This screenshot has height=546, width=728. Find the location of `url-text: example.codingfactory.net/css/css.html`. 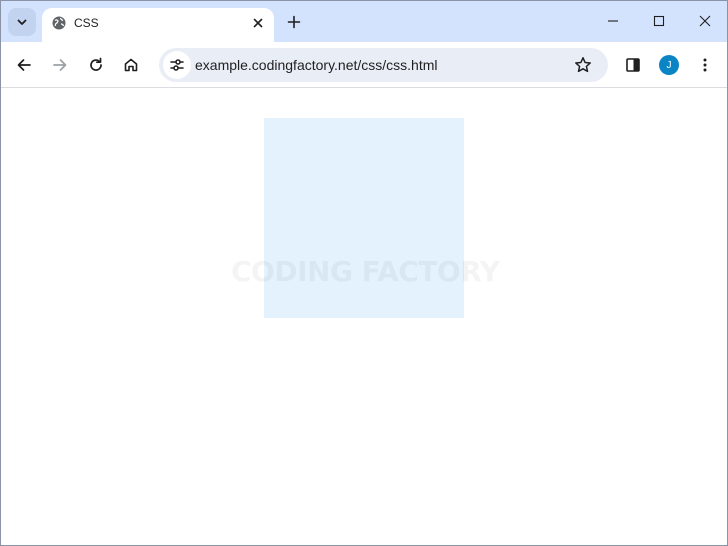

url-text: example.codingfactory.net/css/css.html is located at coordinates (316, 65).